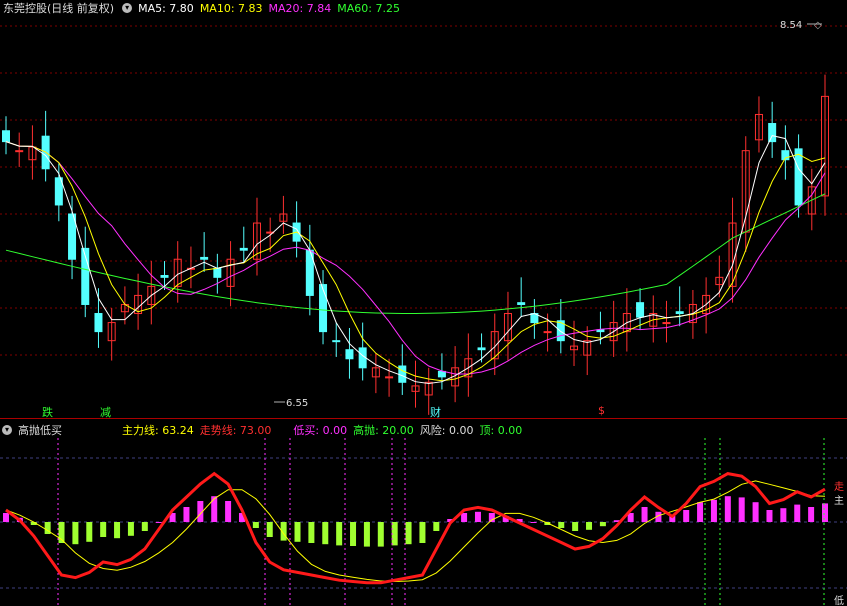 The width and height of the screenshot is (847, 606). I want to click on high-sell-value: 高抛: 20.00, so click(383, 430).